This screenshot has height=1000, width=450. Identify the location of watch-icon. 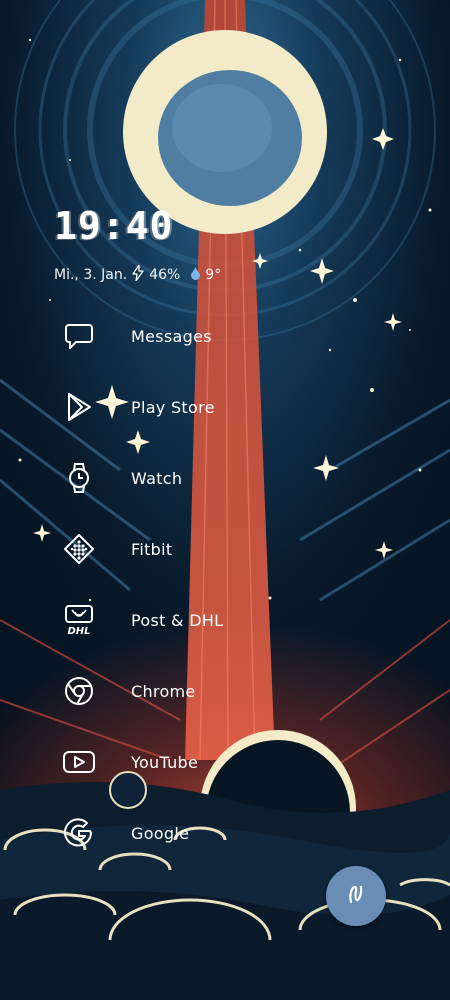
(79, 478).